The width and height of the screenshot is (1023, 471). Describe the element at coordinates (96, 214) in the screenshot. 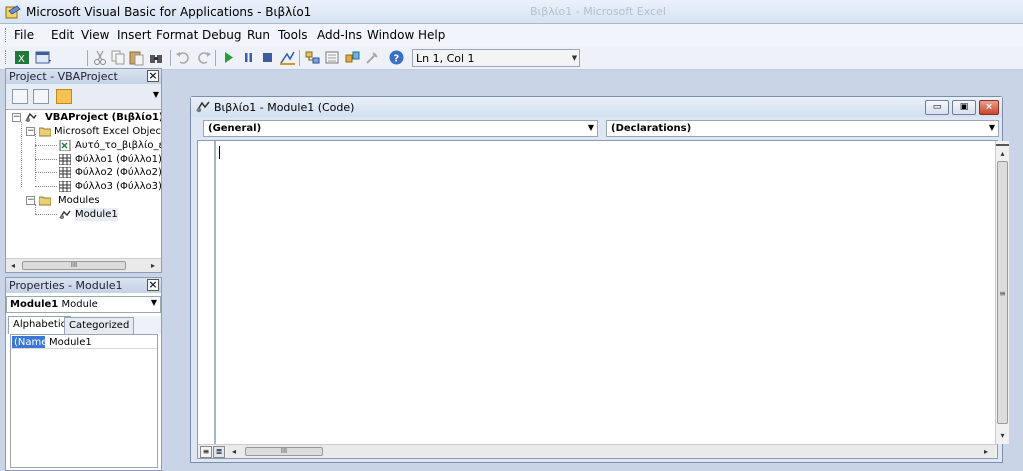

I see `tree-node-module1: Module1` at that location.